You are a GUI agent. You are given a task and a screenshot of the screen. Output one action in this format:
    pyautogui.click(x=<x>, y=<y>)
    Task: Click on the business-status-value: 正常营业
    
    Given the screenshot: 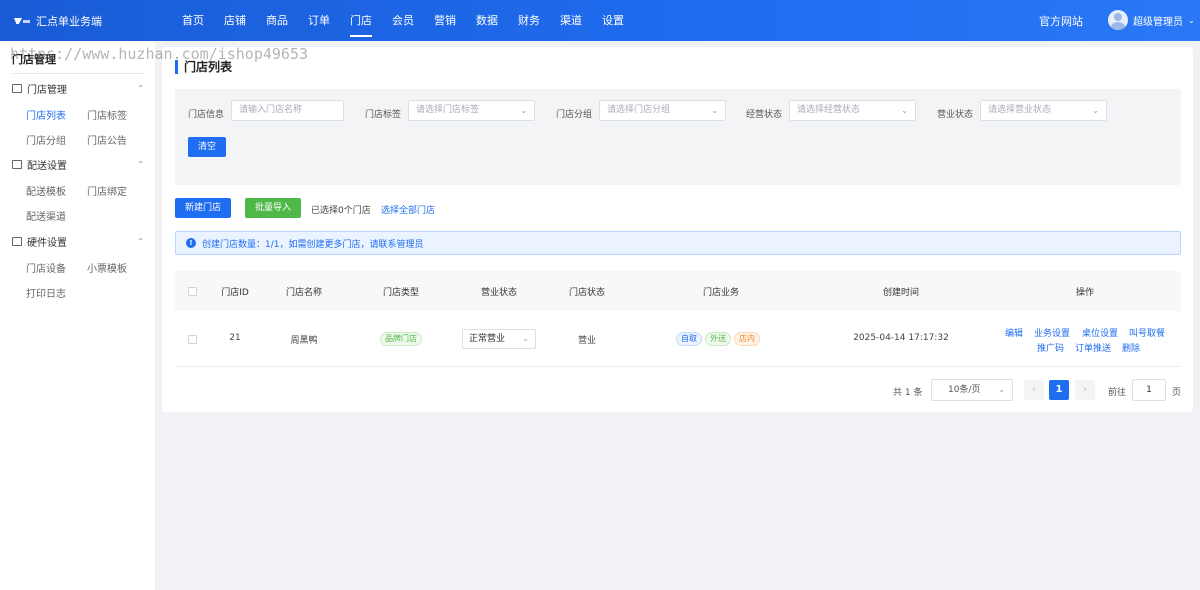 What is the action you would take?
    pyautogui.click(x=487, y=339)
    